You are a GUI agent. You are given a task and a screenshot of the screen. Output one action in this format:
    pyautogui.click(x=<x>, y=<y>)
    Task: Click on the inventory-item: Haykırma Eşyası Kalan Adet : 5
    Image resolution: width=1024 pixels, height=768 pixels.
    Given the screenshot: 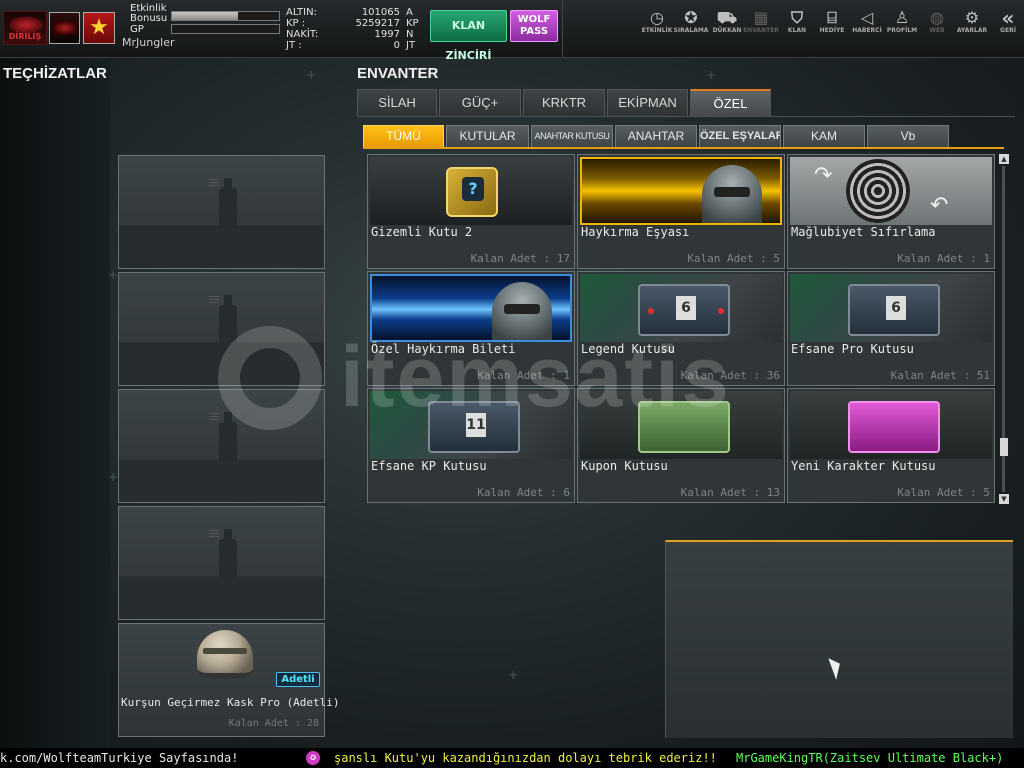 What is the action you would take?
    pyautogui.click(x=681, y=211)
    